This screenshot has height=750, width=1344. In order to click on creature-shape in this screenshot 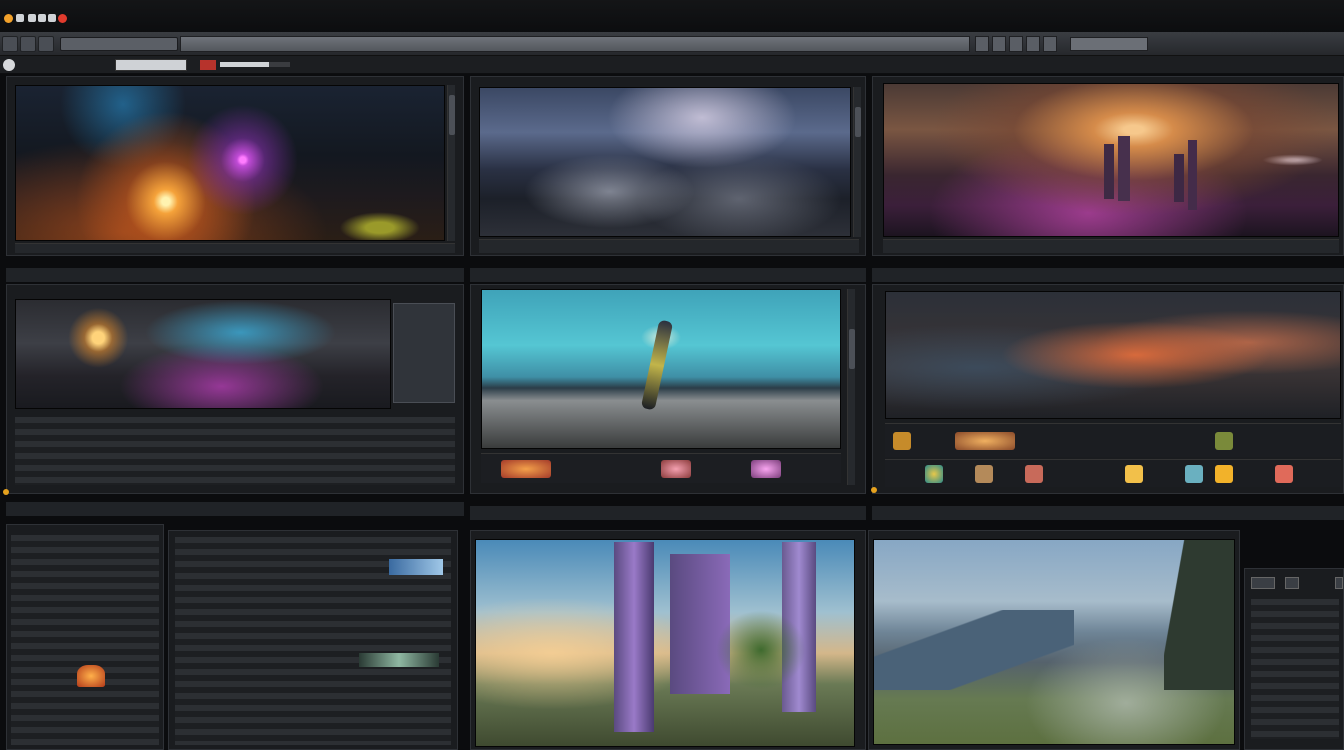, I will do `click(657, 365)`.